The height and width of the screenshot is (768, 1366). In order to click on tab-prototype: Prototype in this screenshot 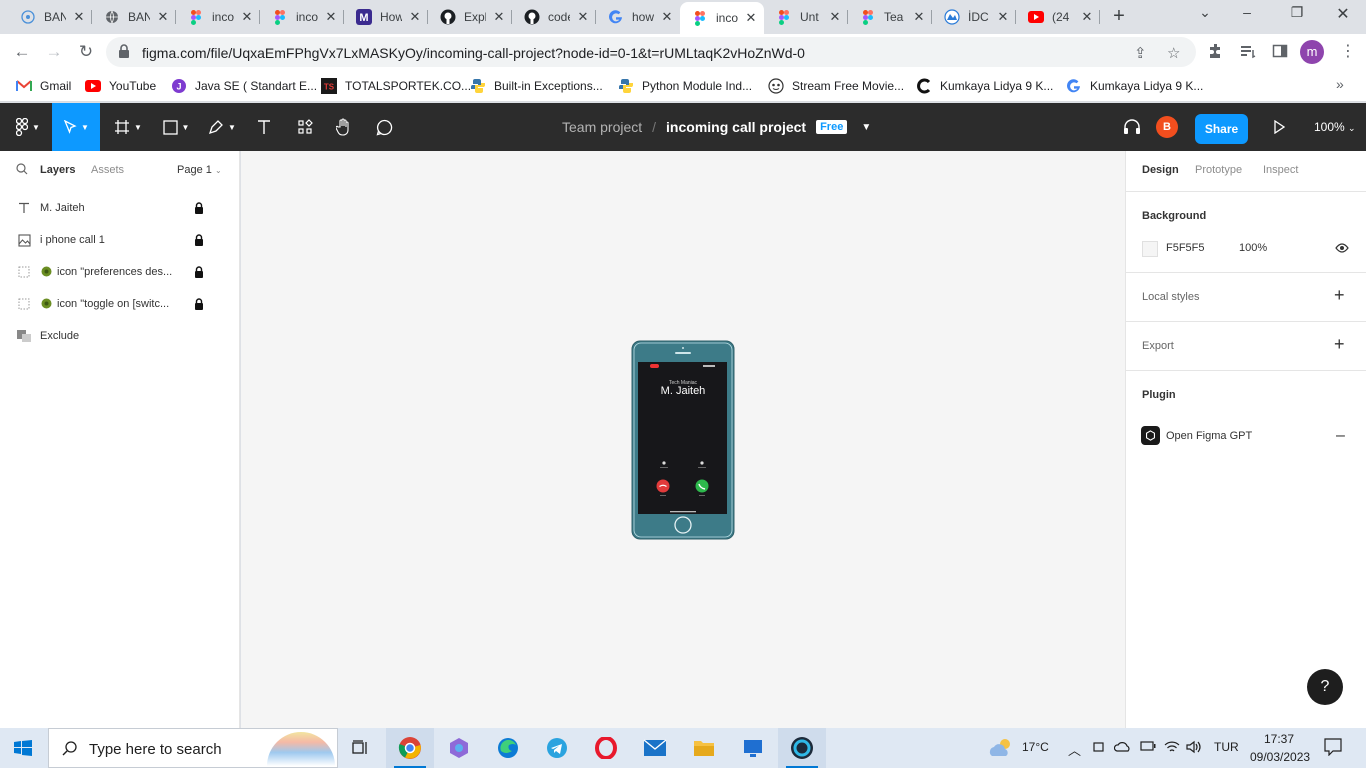, I will do `click(1218, 170)`.